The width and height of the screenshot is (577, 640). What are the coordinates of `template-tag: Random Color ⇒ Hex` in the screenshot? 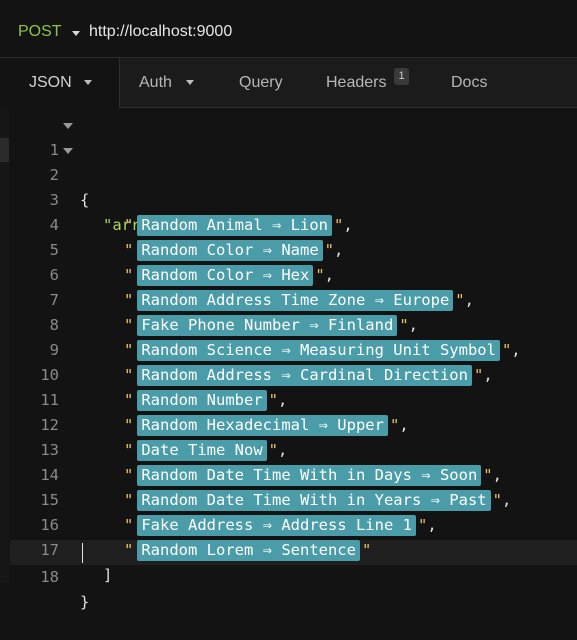 It's located at (225, 275).